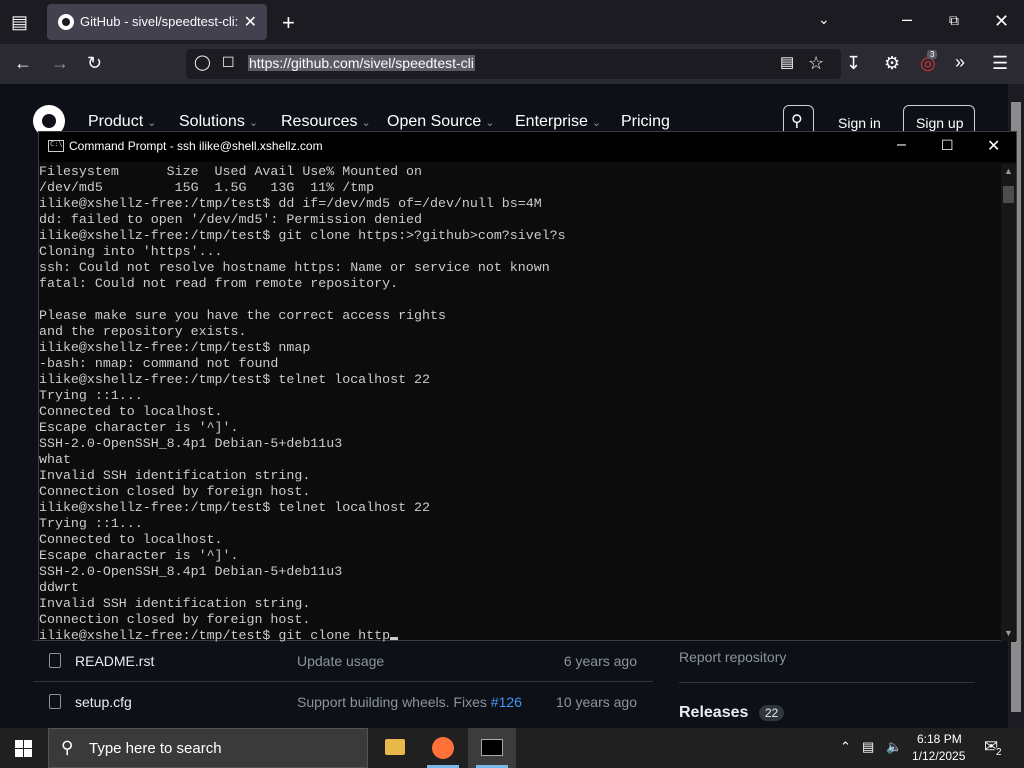 The width and height of the screenshot is (1024, 768). What do you see at coordinates (208, 748) in the screenshot?
I see `taskbar-search-box: ⚲ Type here to search` at bounding box center [208, 748].